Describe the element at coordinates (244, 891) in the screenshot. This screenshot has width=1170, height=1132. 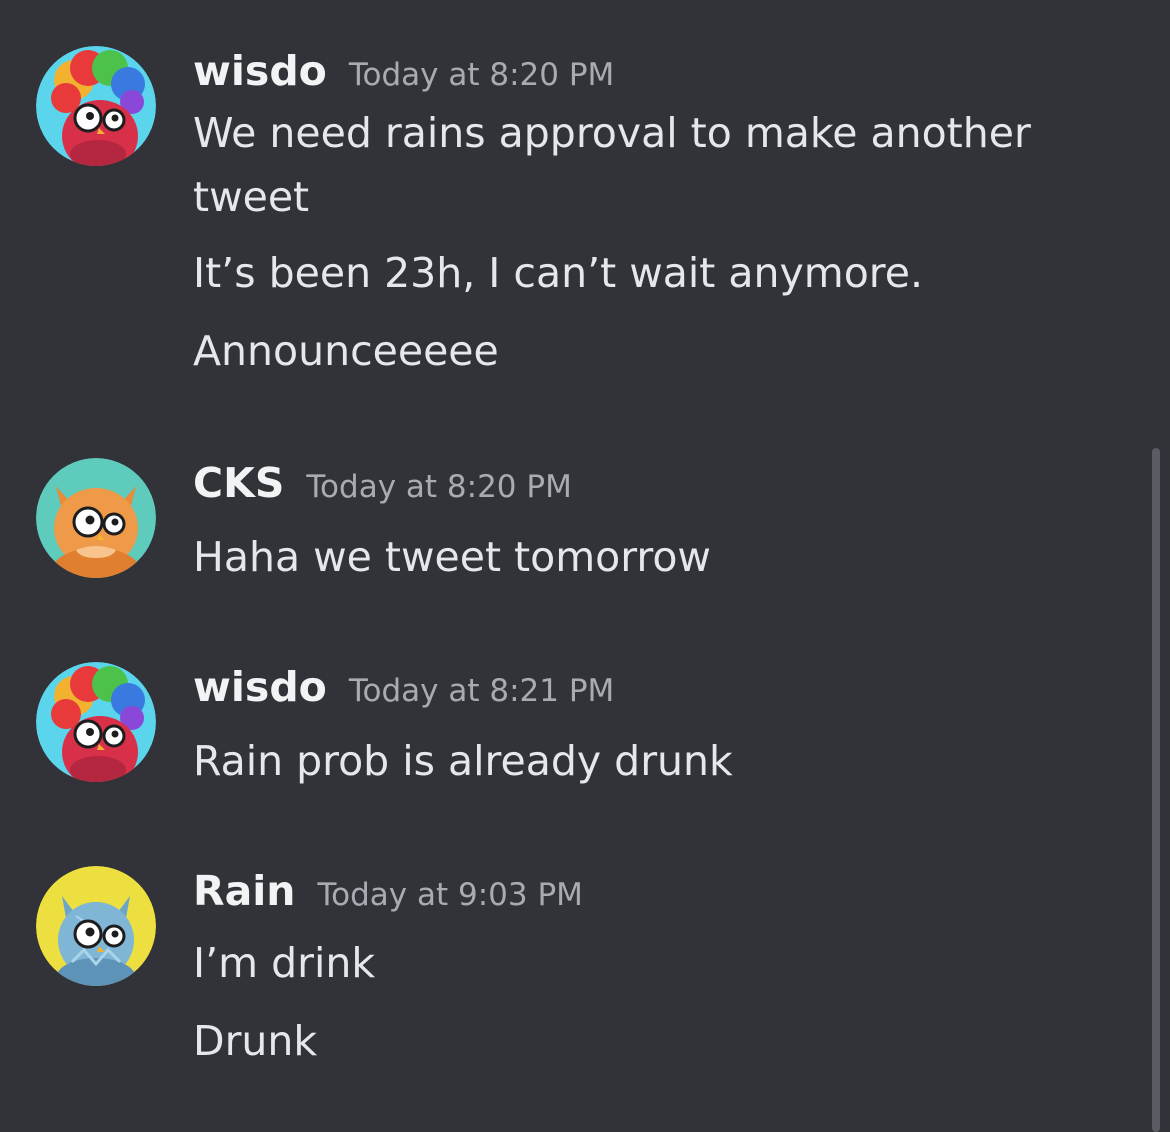
I see `username: Rain` at that location.